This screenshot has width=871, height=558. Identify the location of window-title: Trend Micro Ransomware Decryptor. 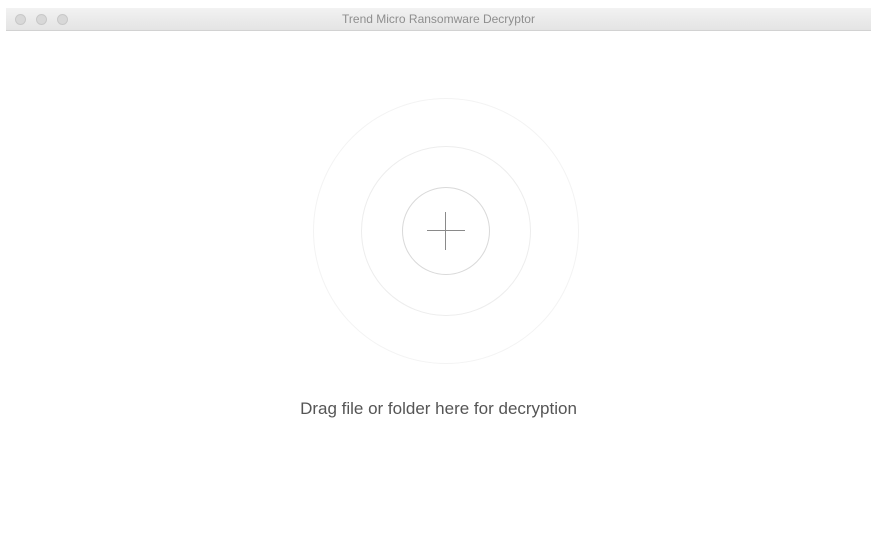
(438, 19).